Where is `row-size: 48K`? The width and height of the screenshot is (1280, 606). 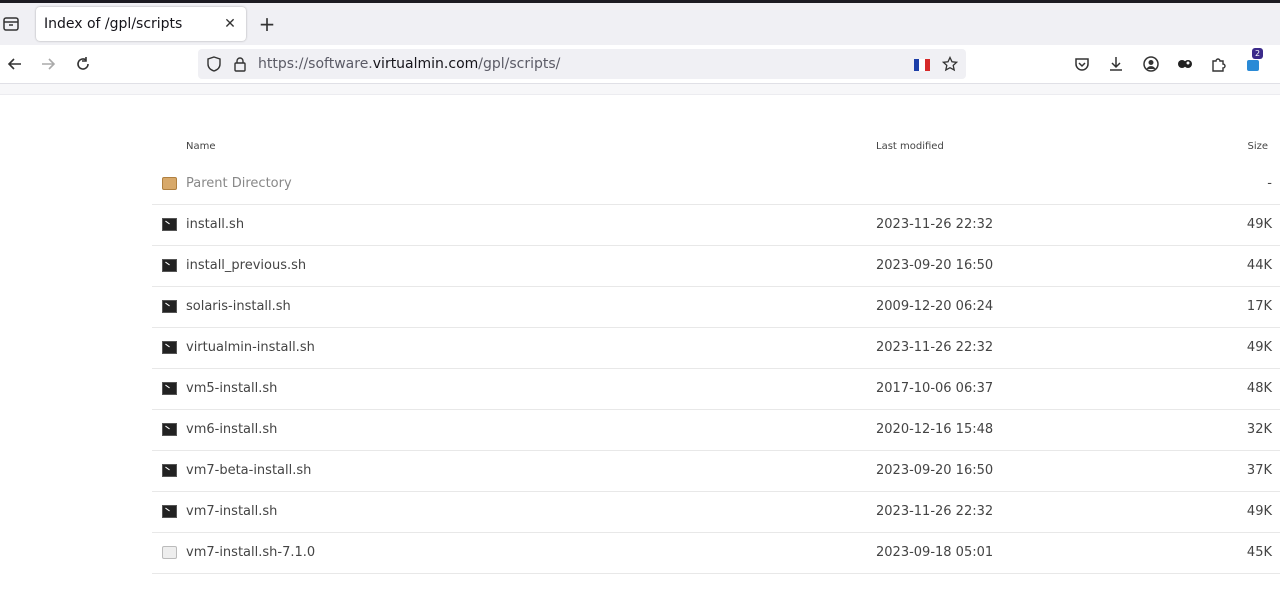 row-size: 48K is located at coordinates (1259, 388).